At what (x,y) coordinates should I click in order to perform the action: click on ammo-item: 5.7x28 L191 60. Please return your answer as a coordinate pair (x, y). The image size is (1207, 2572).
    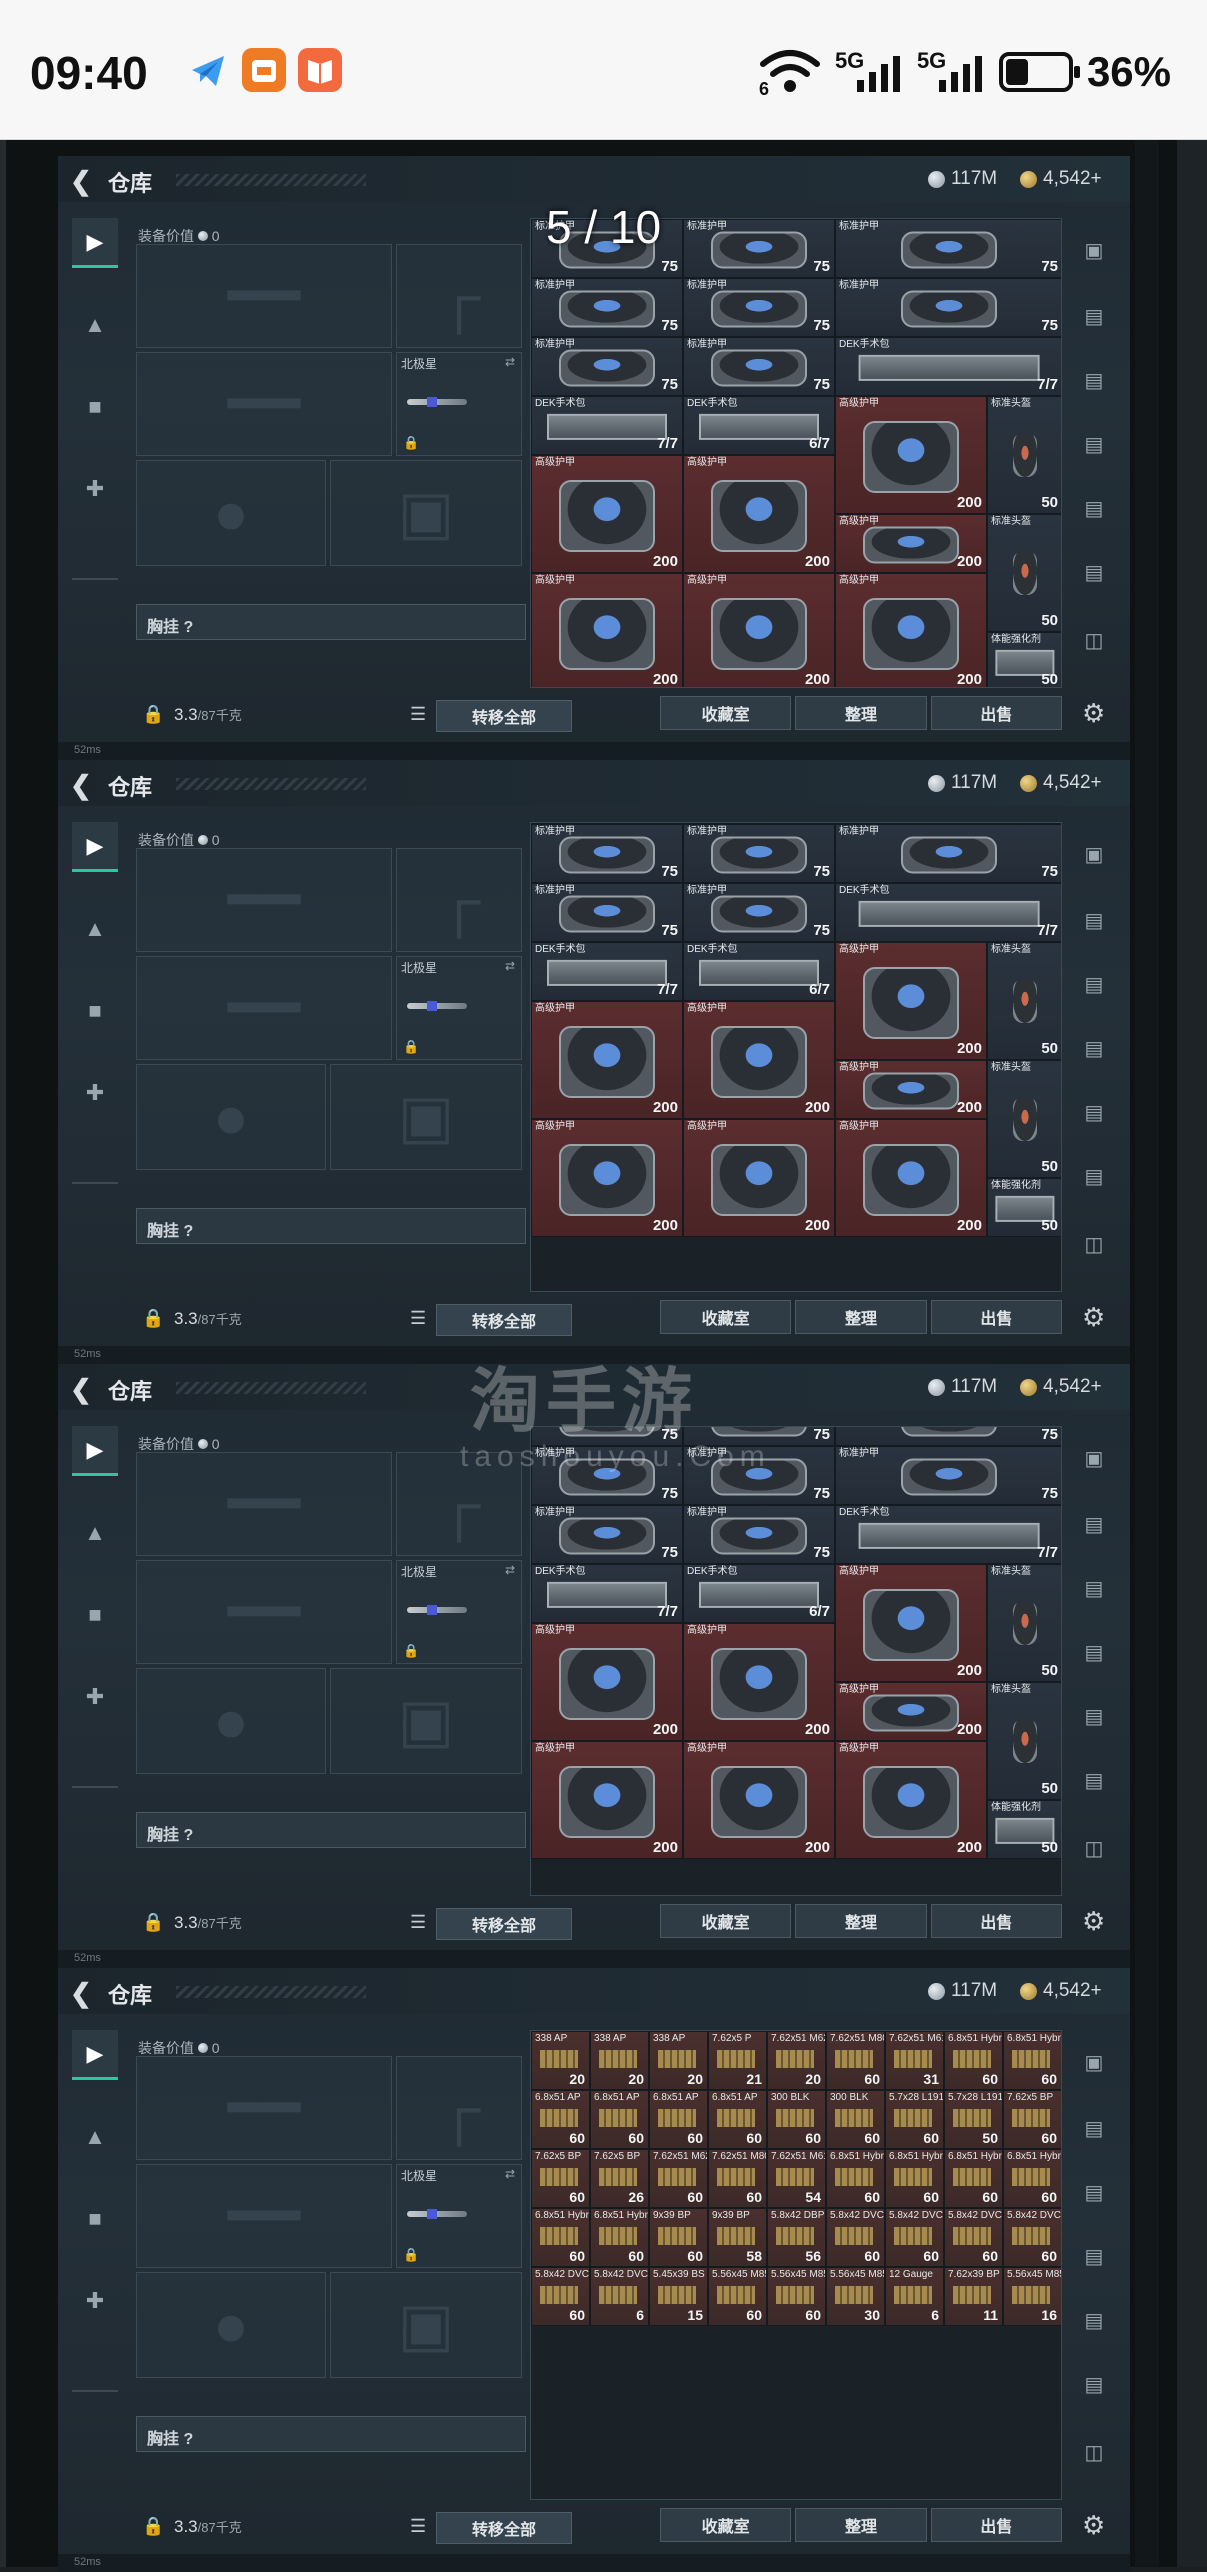
    Looking at the image, I should click on (914, 2119).